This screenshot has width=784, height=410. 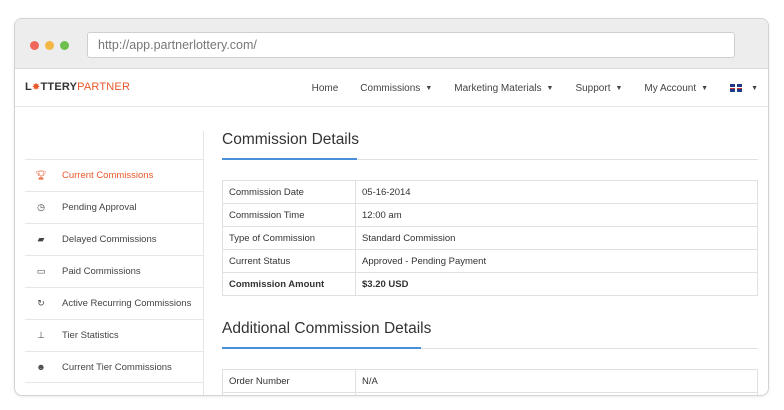 I want to click on close-window-button, so click(x=34, y=45).